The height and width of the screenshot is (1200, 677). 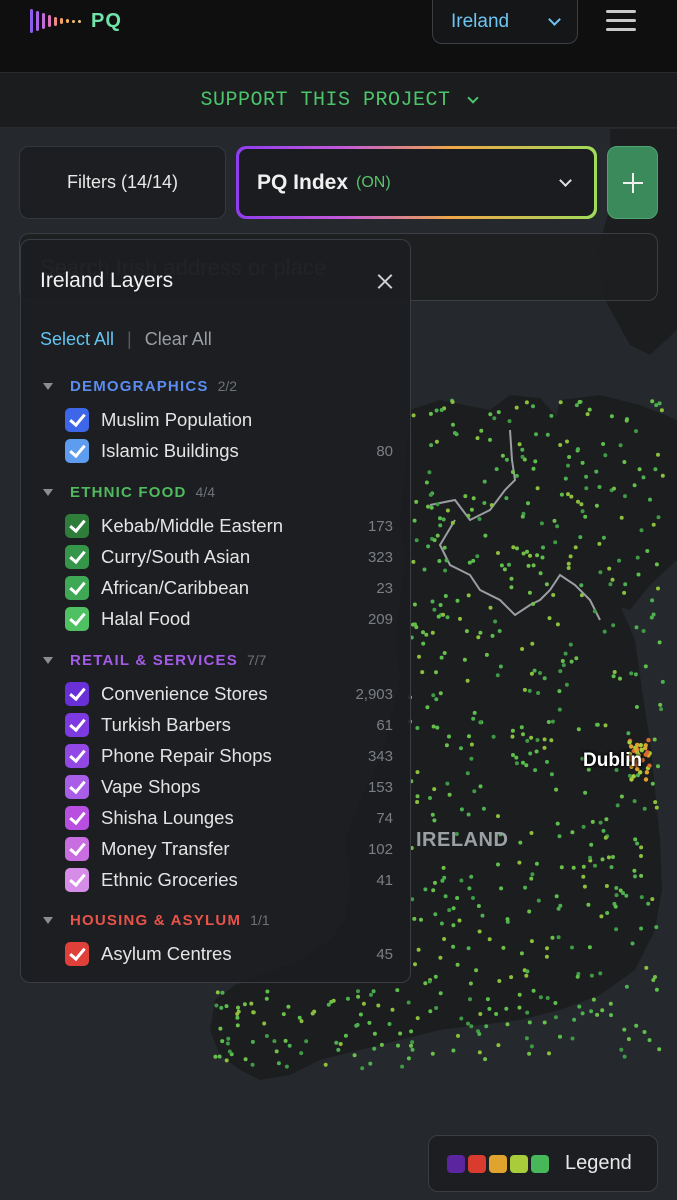 What do you see at coordinates (229, 725) in the screenshot?
I see `layer-row: Turkish Barbers 61` at bounding box center [229, 725].